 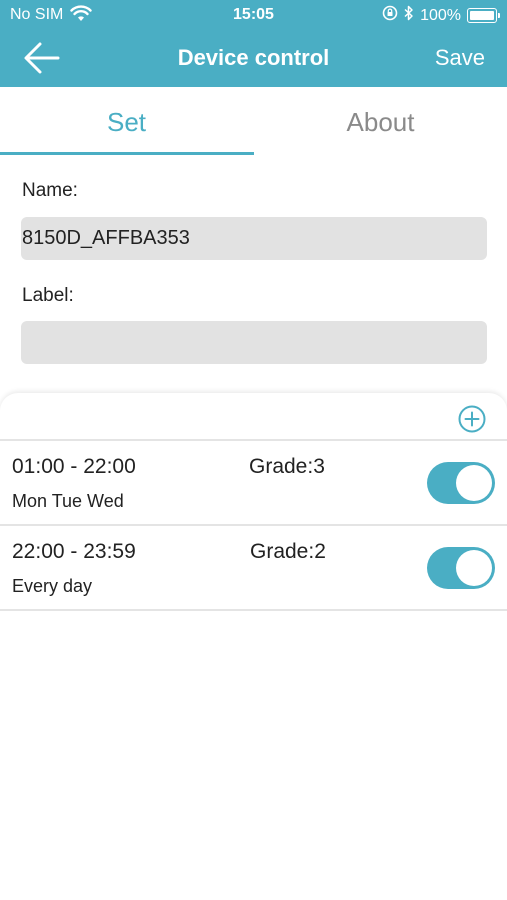 What do you see at coordinates (472, 419) in the screenshot?
I see `plus-circle-icon` at bounding box center [472, 419].